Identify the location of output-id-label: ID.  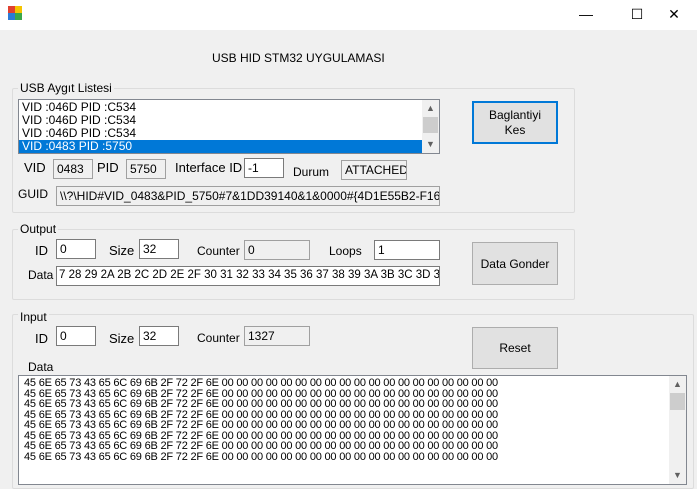
(41, 250).